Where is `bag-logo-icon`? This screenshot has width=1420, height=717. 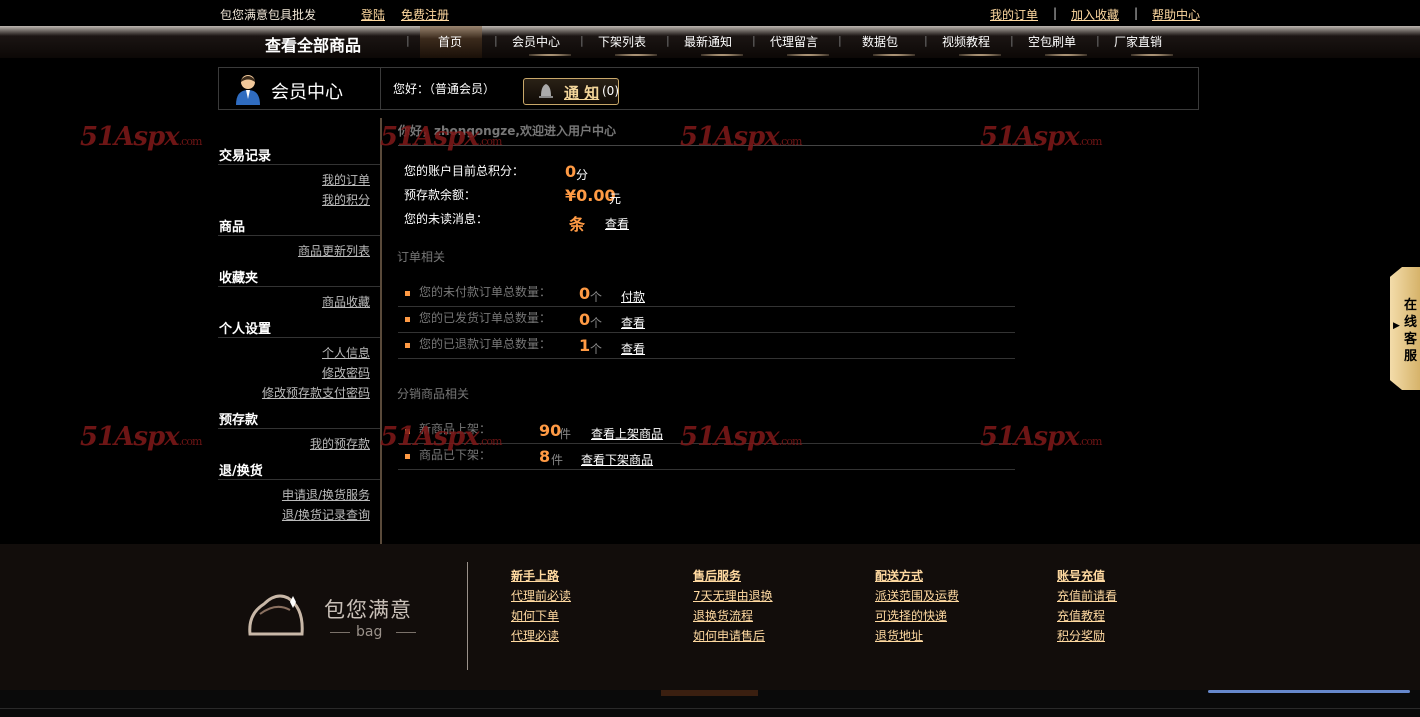 bag-logo-icon is located at coordinates (276, 615).